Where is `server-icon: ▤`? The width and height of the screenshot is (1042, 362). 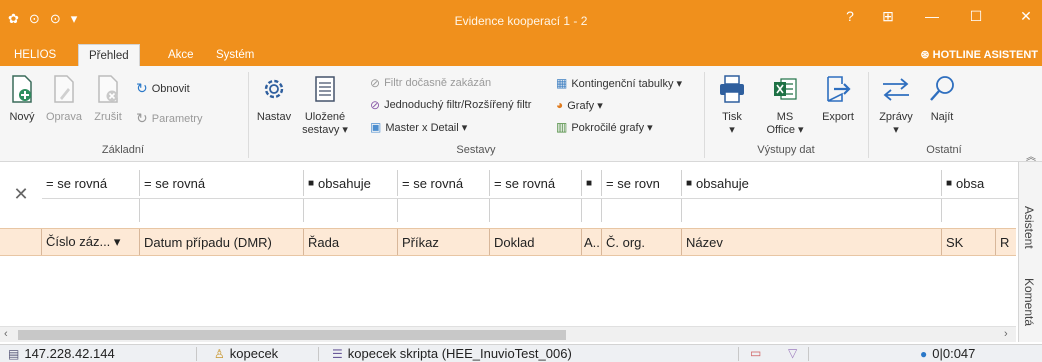 server-icon: ▤ is located at coordinates (14, 353).